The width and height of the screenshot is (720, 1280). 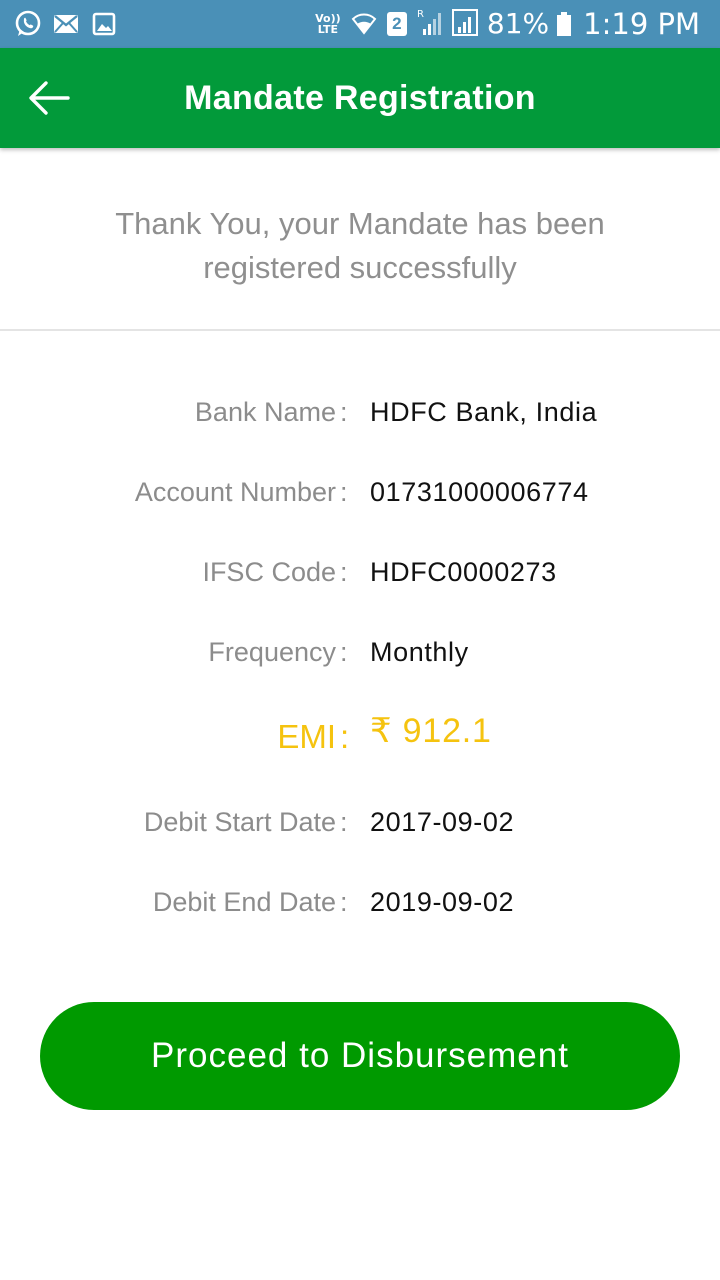 I want to click on back-button, so click(x=49, y=98).